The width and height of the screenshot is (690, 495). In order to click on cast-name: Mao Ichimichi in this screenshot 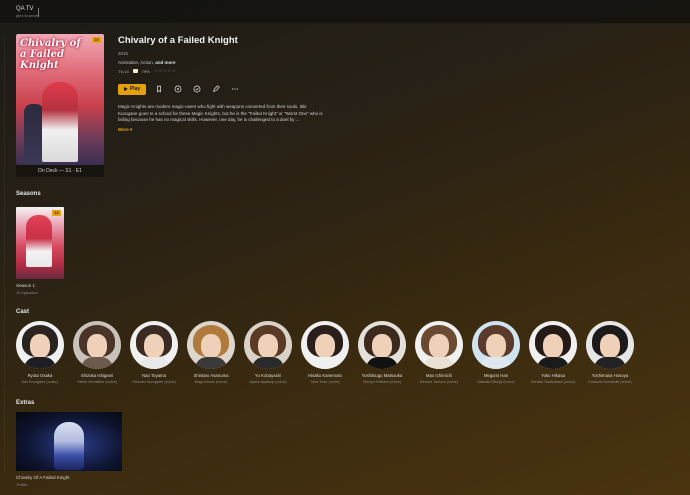, I will do `click(439, 375)`.